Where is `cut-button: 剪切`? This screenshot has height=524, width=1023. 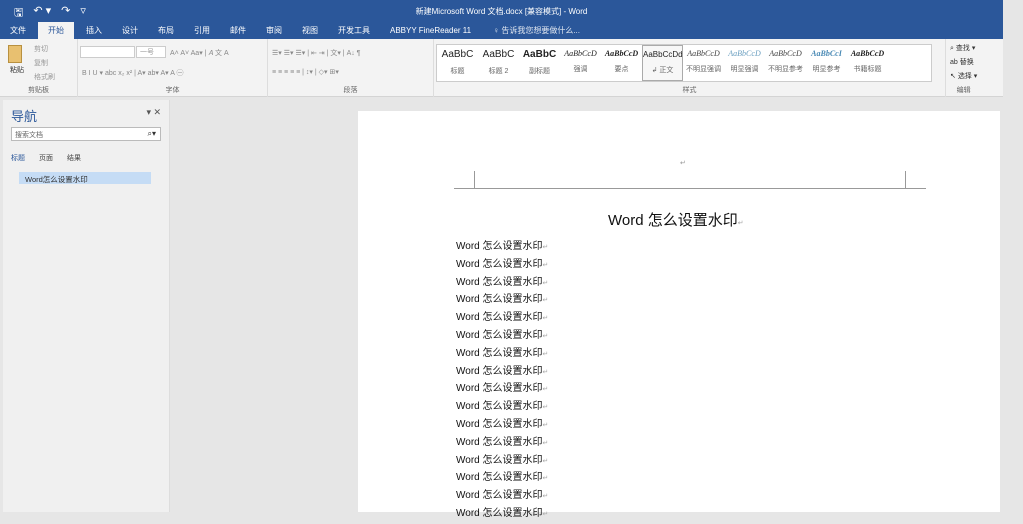
cut-button: 剪切 is located at coordinates (44, 50).